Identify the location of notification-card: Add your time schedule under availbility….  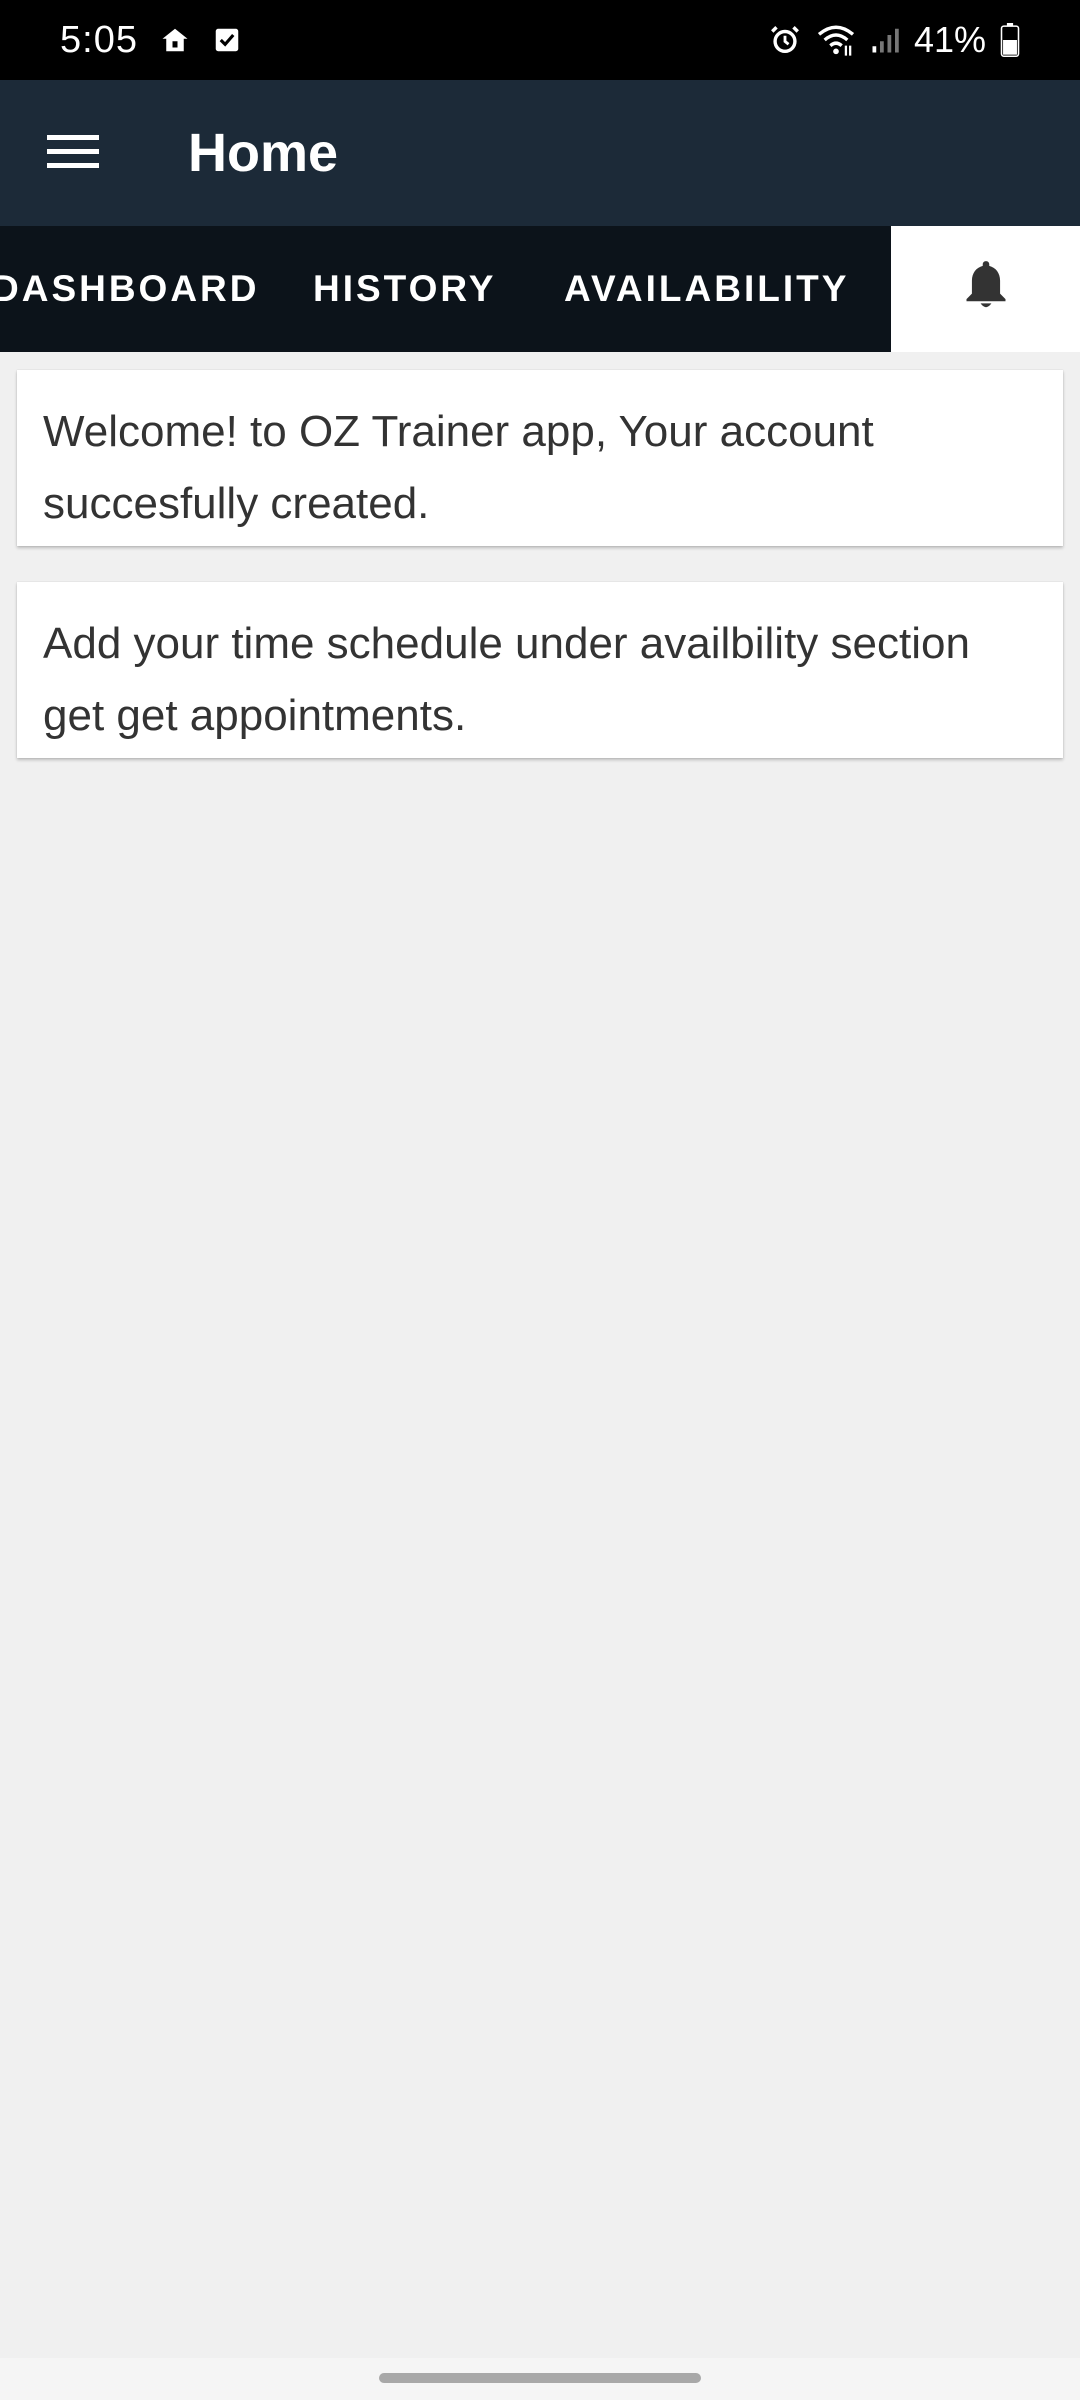
(540, 670).